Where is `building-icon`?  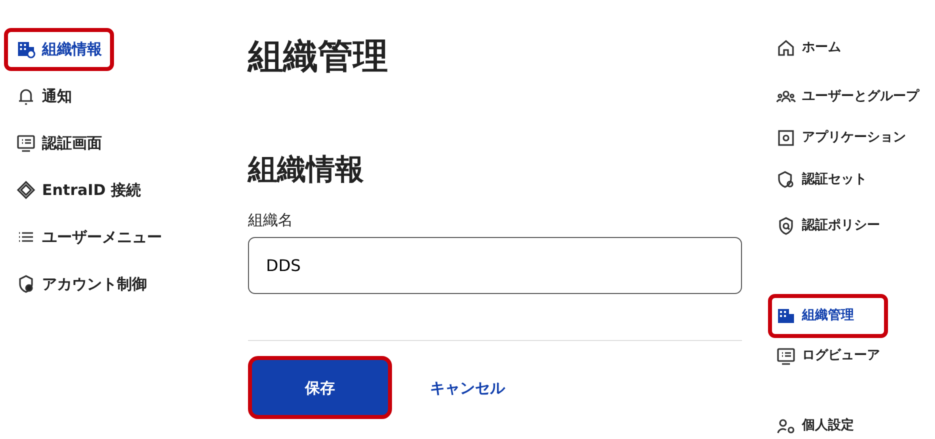
building-icon is located at coordinates (786, 316).